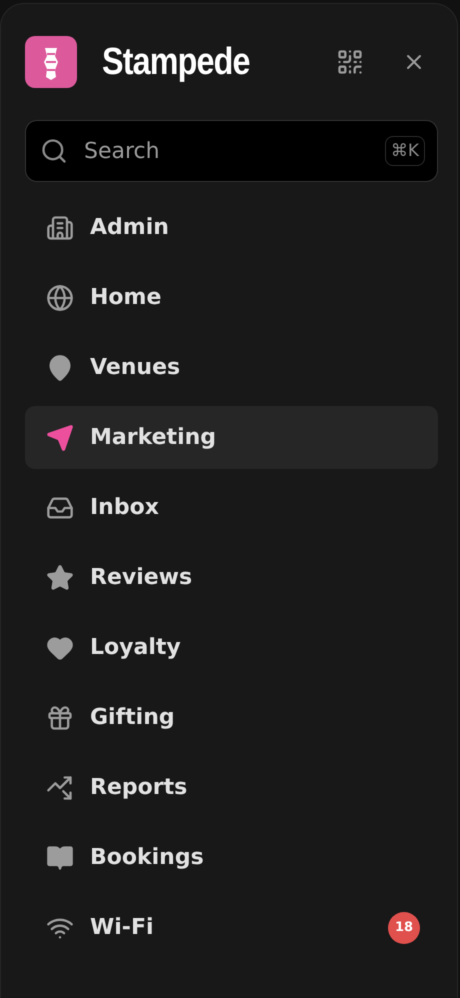 This screenshot has width=460, height=998. I want to click on search-bar: Search ⌘K, so click(231, 151).